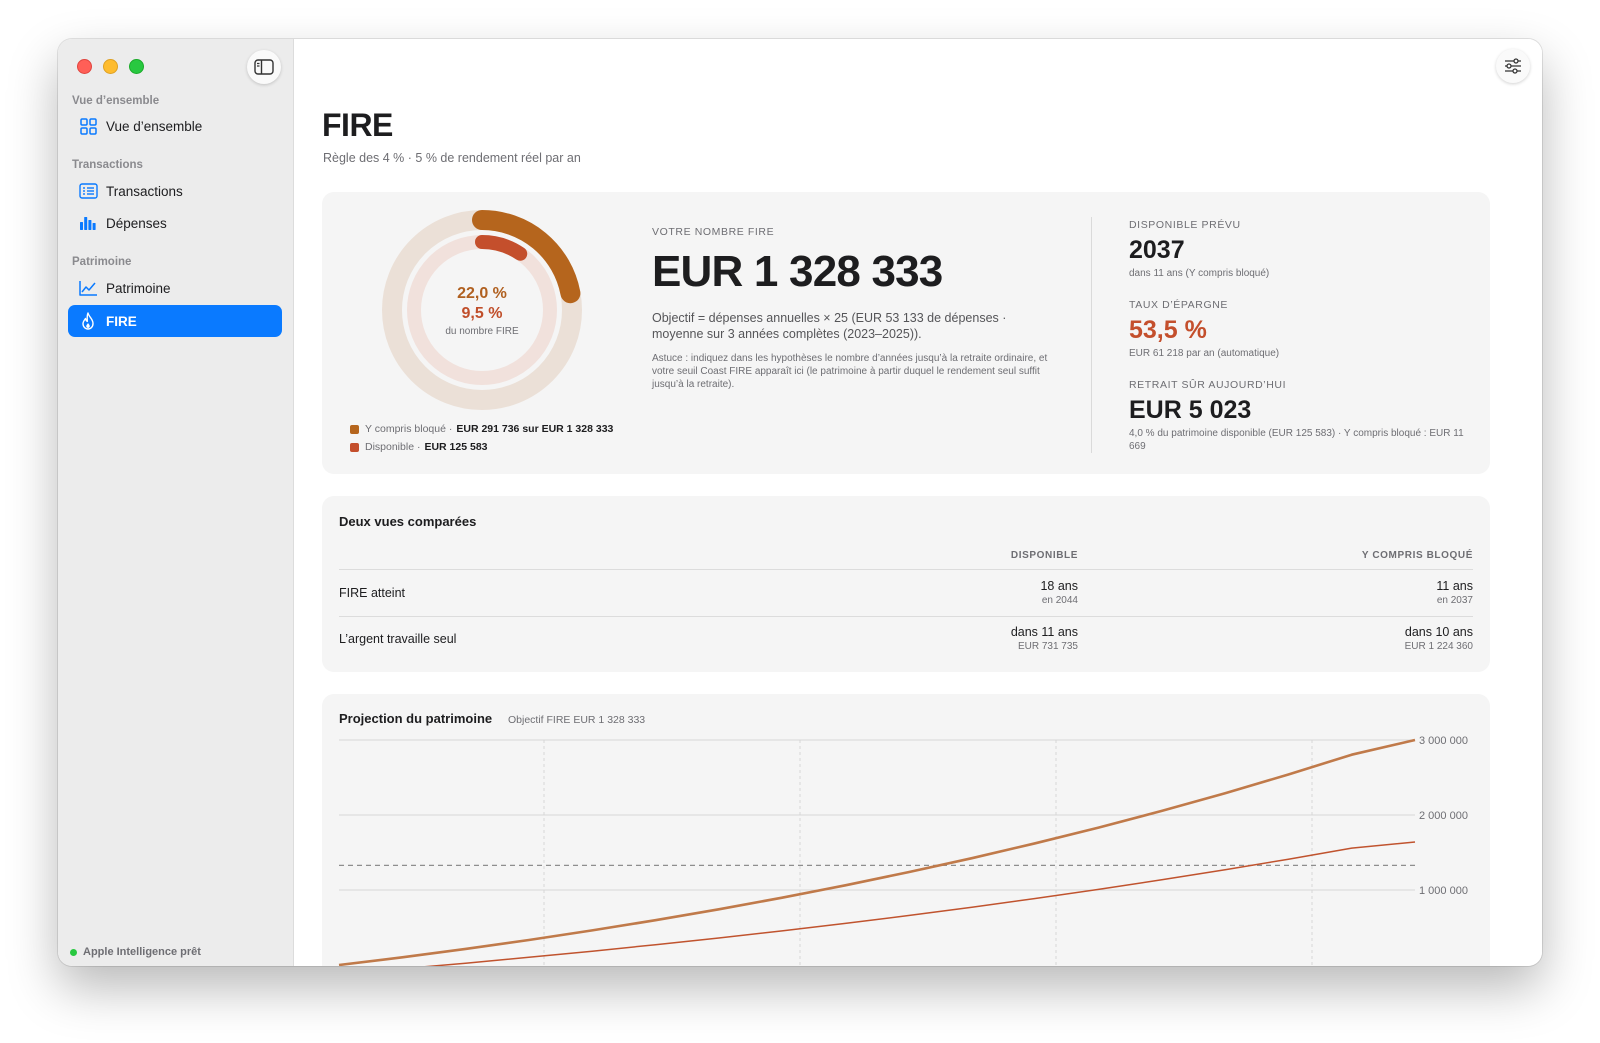 The image size is (1600, 1043). Describe the element at coordinates (102, 262) in the screenshot. I see `sidebar-section-wealth: Patrimoine` at that location.